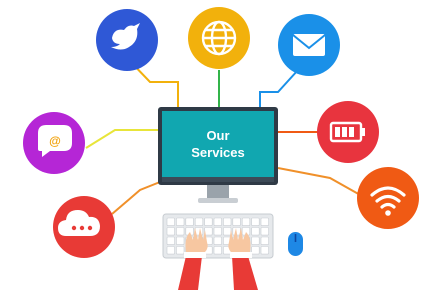 This screenshot has width=434, height=290. I want to click on connector-mail, so click(279, 89).